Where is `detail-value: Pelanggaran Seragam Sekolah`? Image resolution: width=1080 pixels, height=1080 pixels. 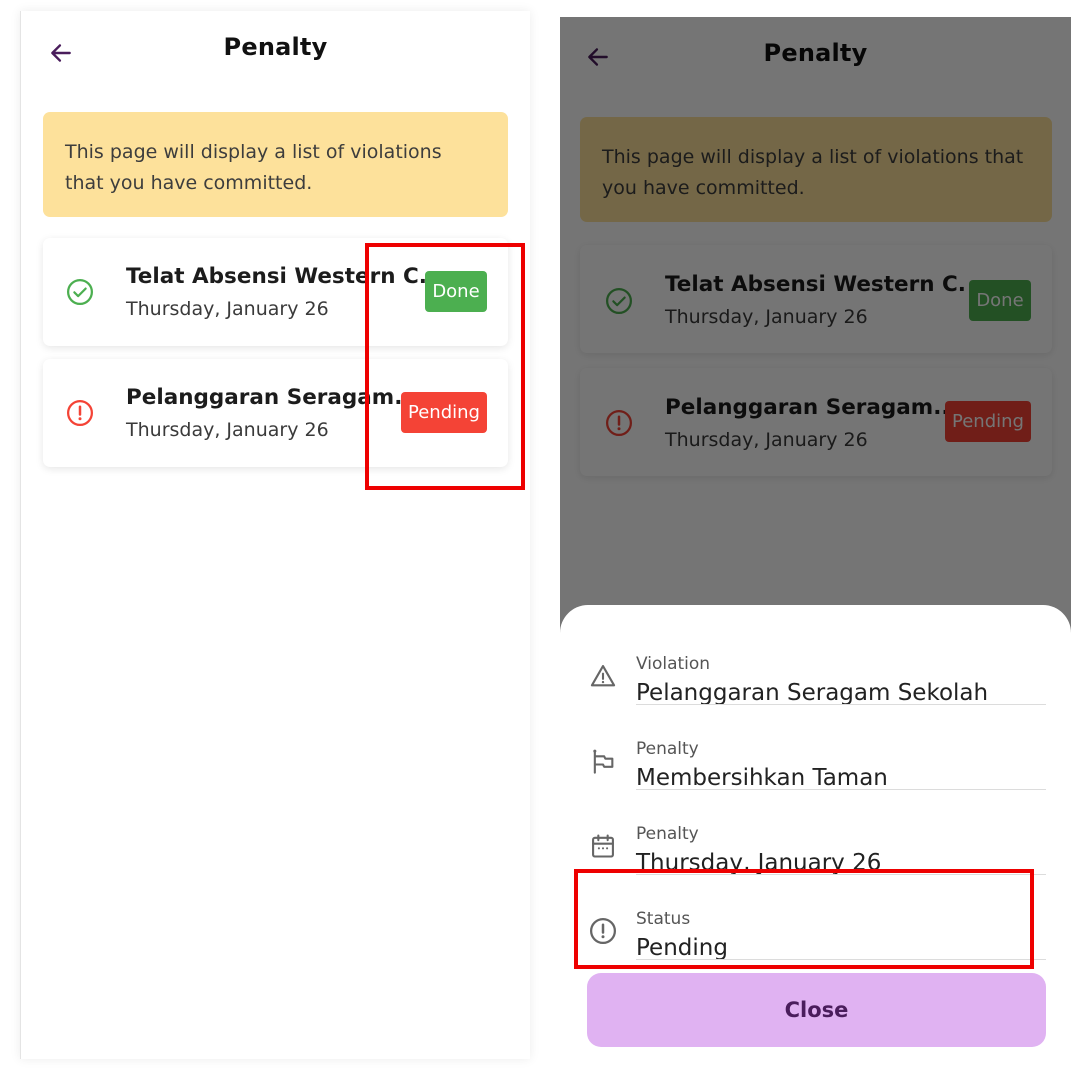
detail-value: Pelanggaran Seragam Sekolah is located at coordinates (812, 693).